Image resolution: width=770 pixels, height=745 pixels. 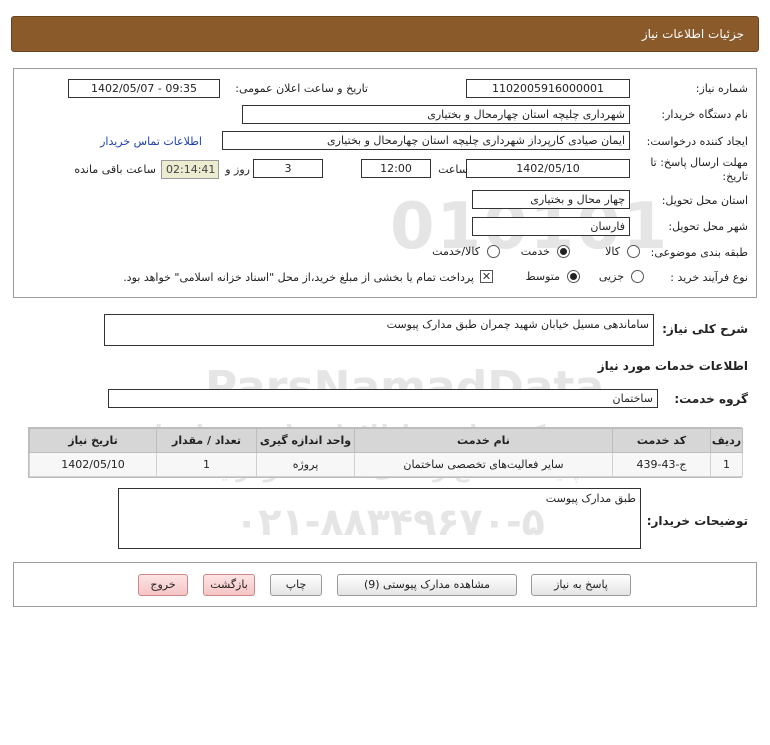 What do you see at coordinates (548, 88) in the screenshot?
I see `need-number-value: 1102005916000001` at bounding box center [548, 88].